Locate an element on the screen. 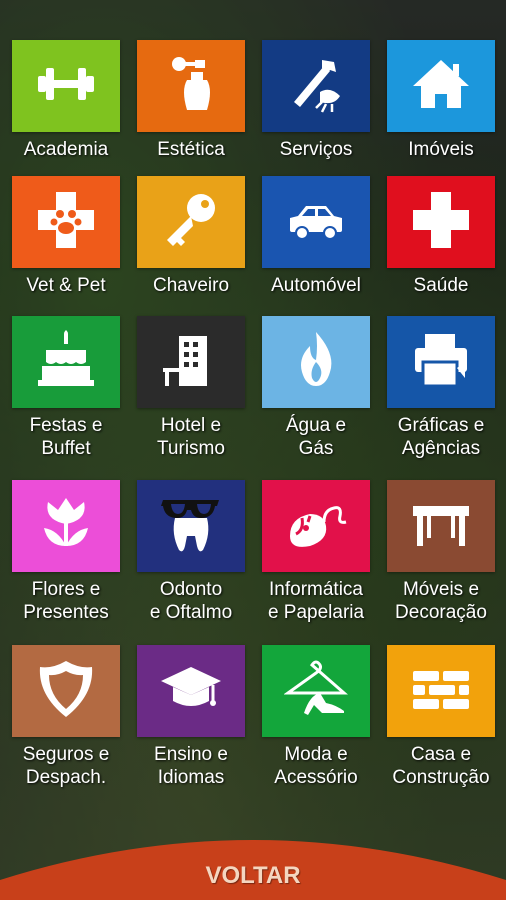 This screenshot has height=900, width=506. mouse-icon is located at coordinates (316, 526).